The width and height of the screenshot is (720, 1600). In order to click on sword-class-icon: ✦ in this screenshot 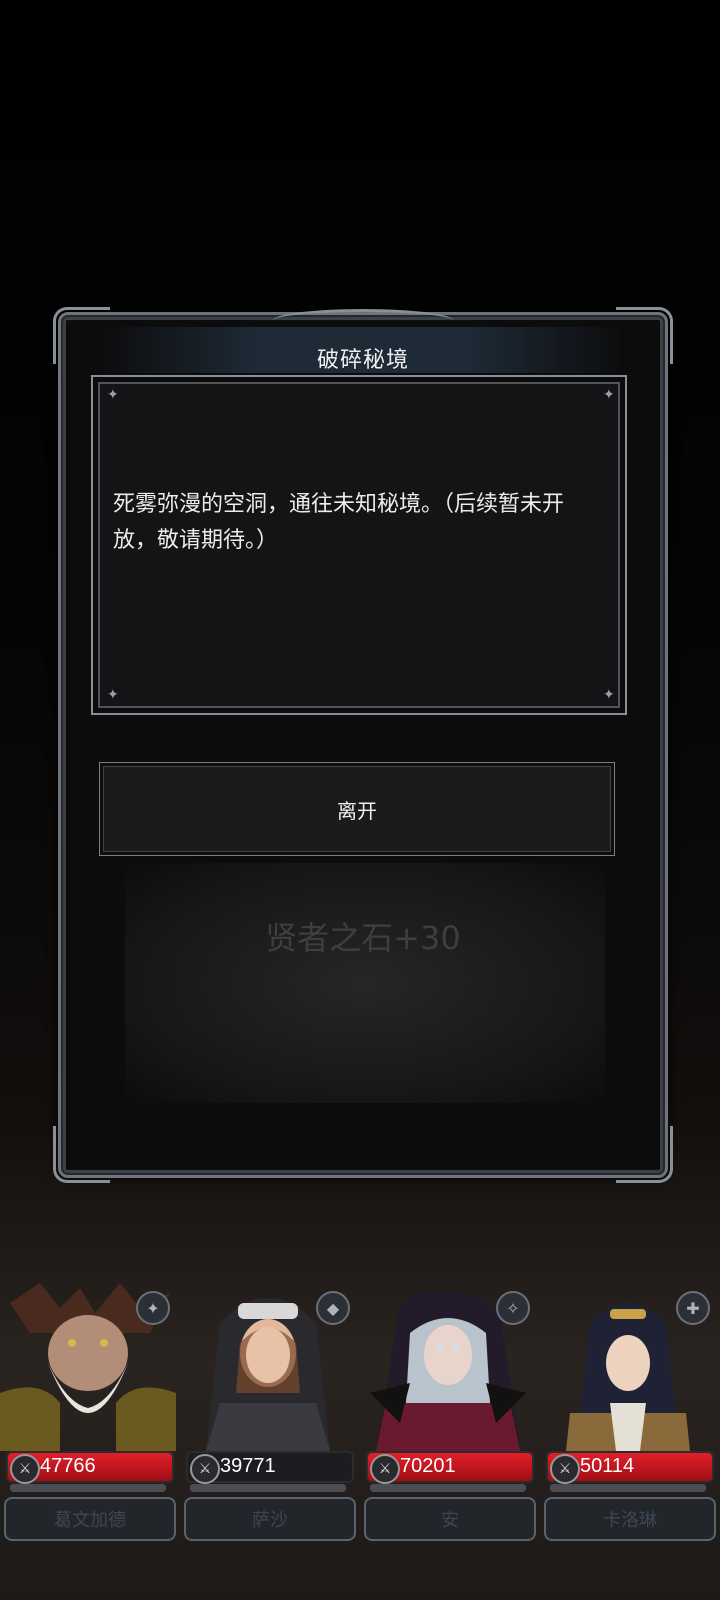, I will do `click(153, 1308)`.